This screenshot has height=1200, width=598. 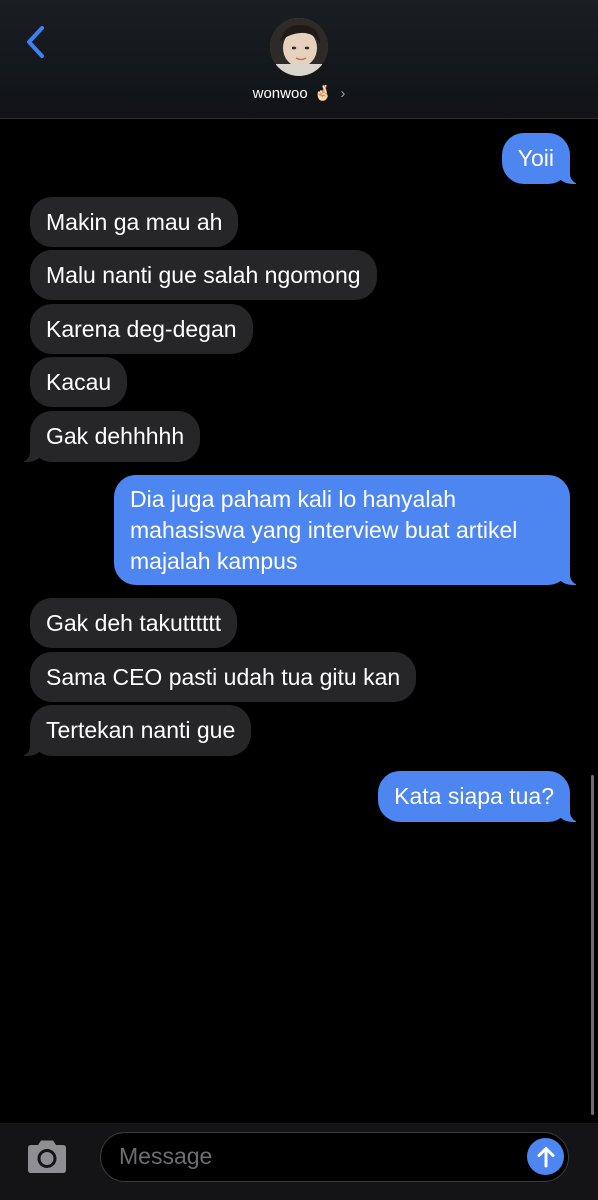 I want to click on conversation-header: wonwoo 🤞🏻 ›, so click(x=299, y=59).